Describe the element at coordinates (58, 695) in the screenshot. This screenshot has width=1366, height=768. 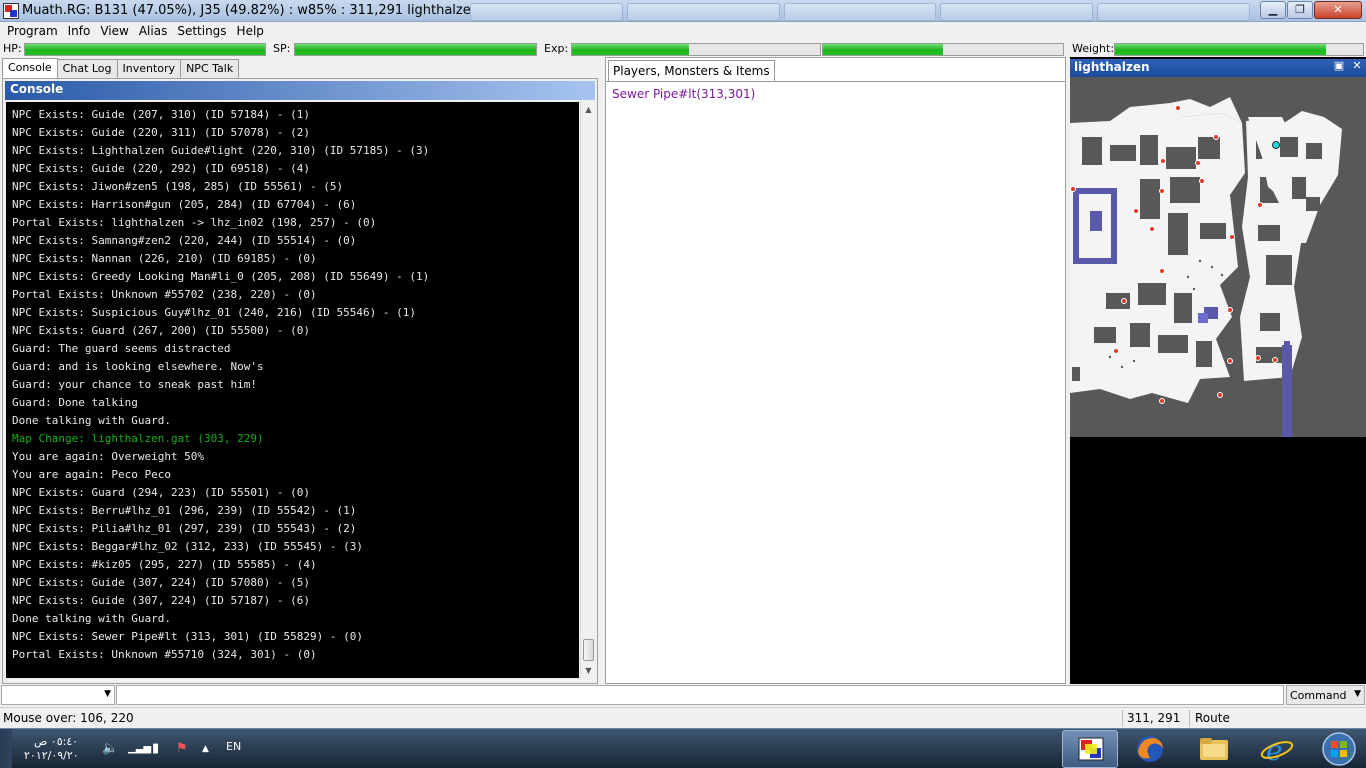
I see `history-dropdown: ▼` at that location.